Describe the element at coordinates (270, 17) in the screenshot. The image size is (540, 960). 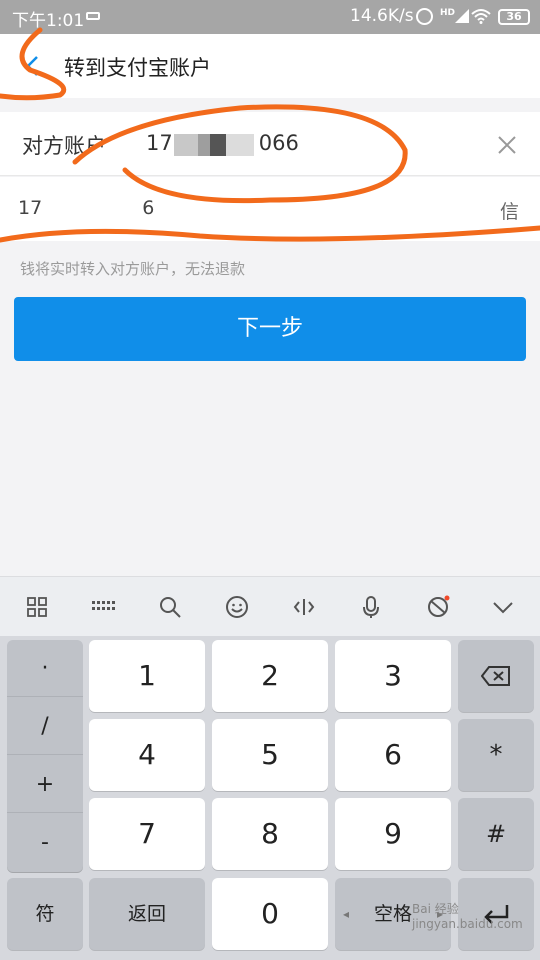
I see `status-bar: 下午1:01 14.6K/s HD 36` at that location.